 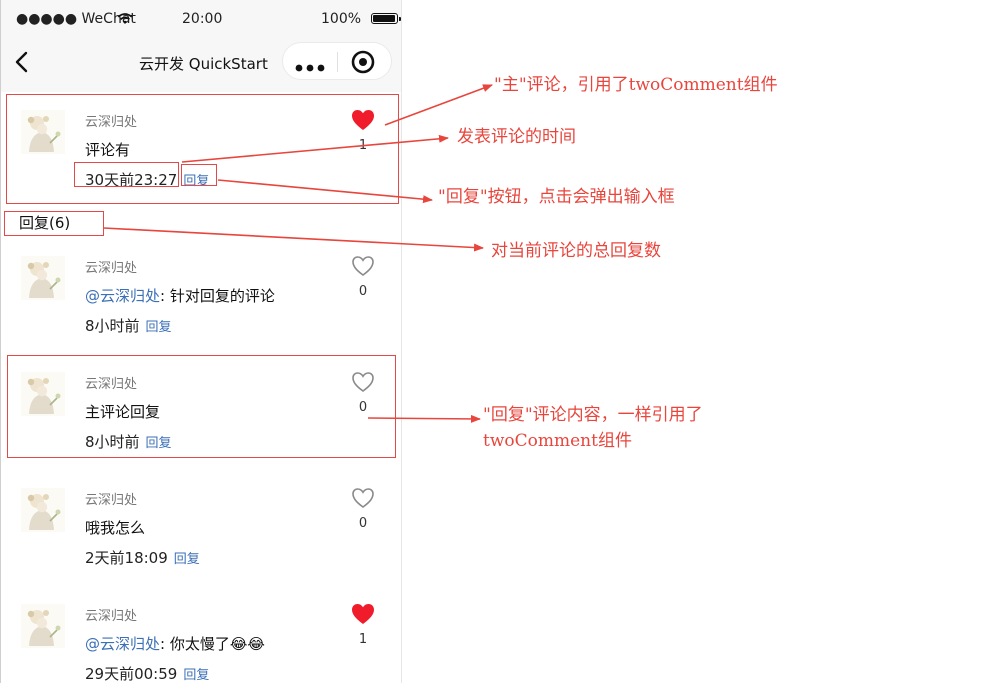 What do you see at coordinates (125, 21) in the screenshot?
I see `wifi-icon` at bounding box center [125, 21].